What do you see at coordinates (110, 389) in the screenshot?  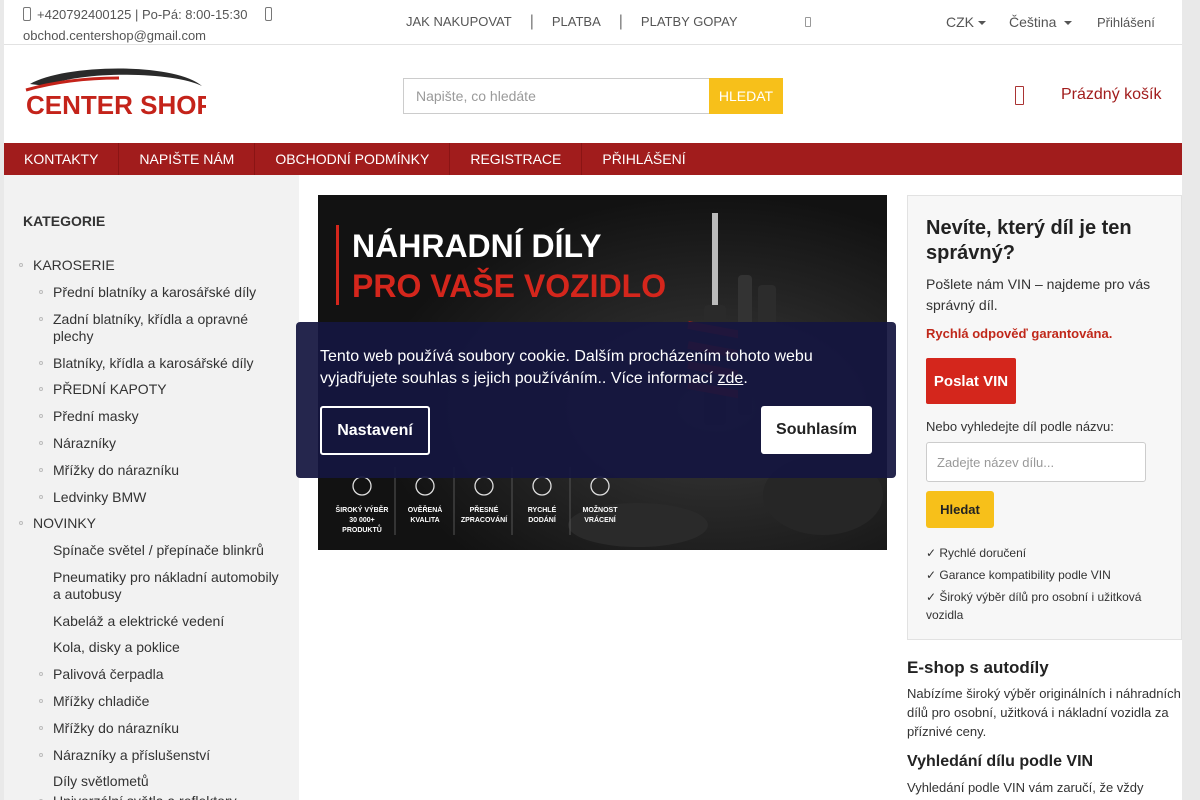 I see `category-label: PŘEDNÍ KAPOTY` at bounding box center [110, 389].